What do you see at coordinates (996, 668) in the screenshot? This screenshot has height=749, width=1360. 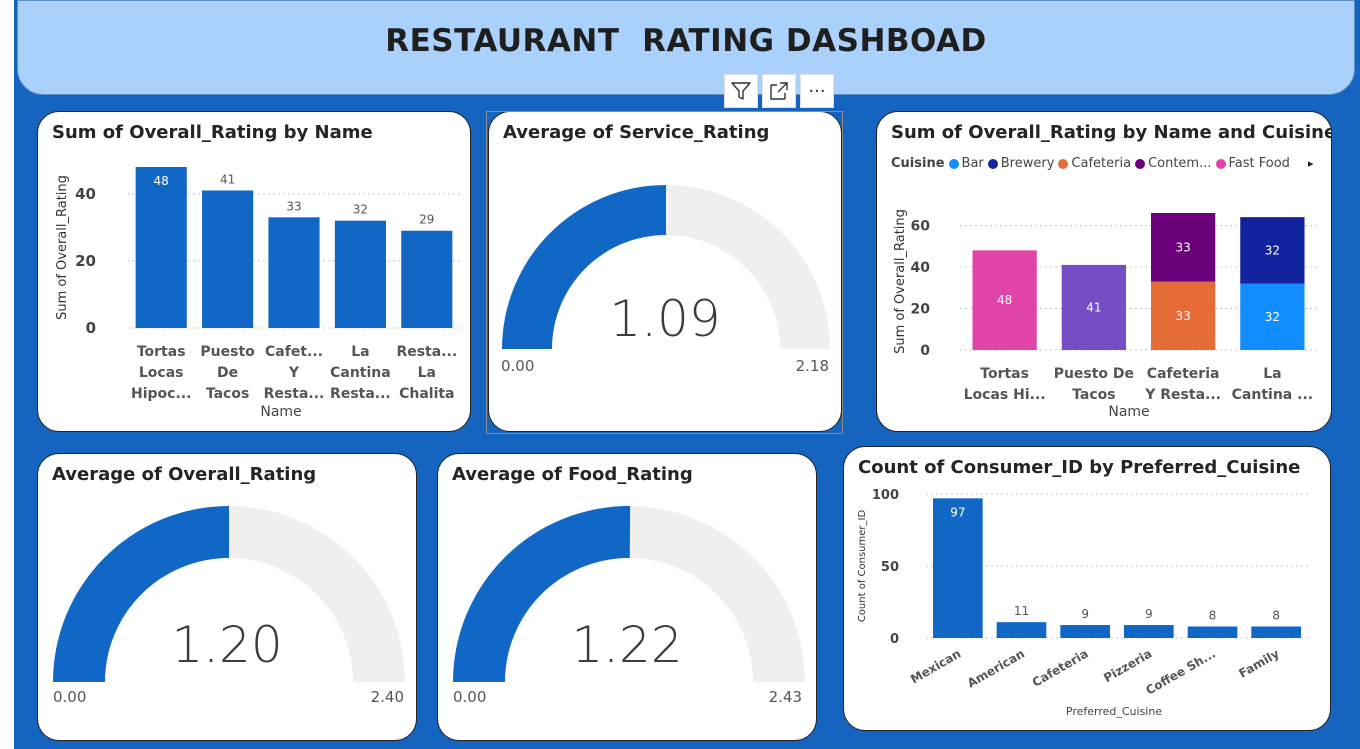 I see `x-tick-label: American` at bounding box center [996, 668].